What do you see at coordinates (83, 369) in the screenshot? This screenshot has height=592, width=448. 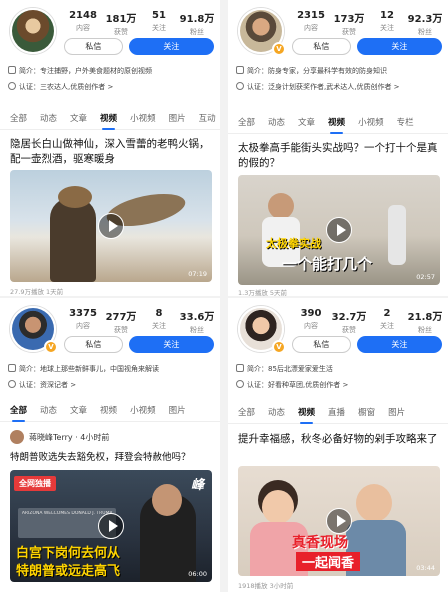 I see `profile-intro: 简介：地球上那些新鲜事儿，中国视角来解读` at bounding box center [83, 369].